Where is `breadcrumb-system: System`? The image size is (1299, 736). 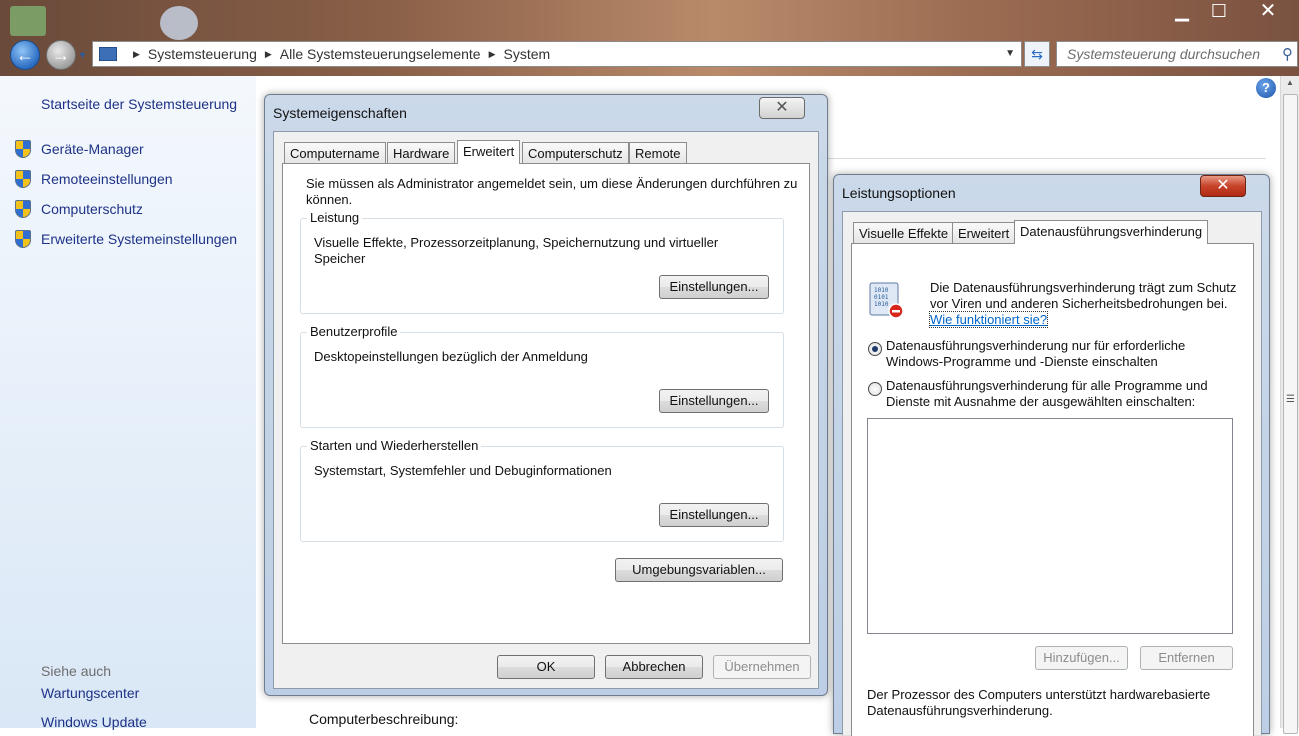 breadcrumb-system: System is located at coordinates (527, 54).